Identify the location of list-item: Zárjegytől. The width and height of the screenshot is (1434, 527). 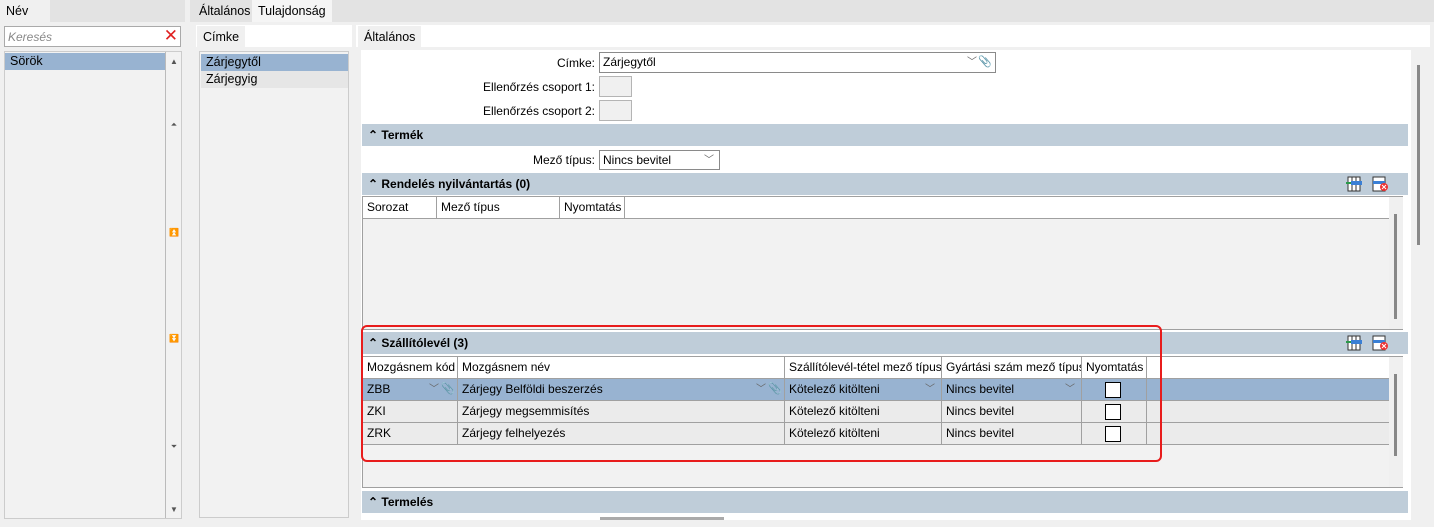
(274, 62).